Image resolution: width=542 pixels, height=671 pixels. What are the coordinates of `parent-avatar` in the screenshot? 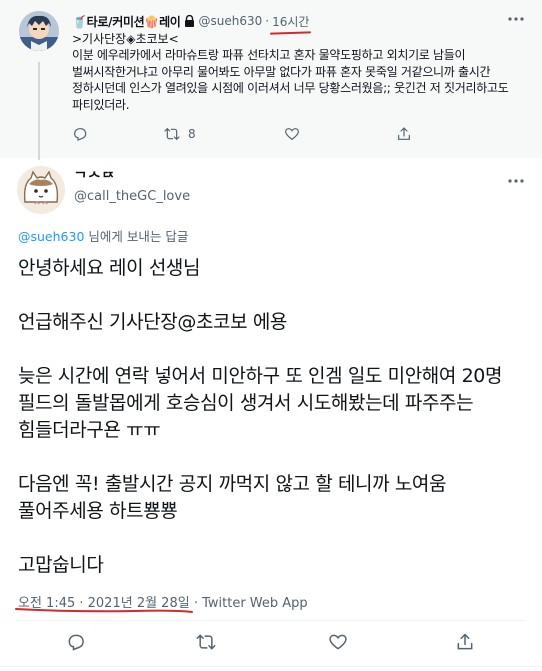 It's located at (39, 31).